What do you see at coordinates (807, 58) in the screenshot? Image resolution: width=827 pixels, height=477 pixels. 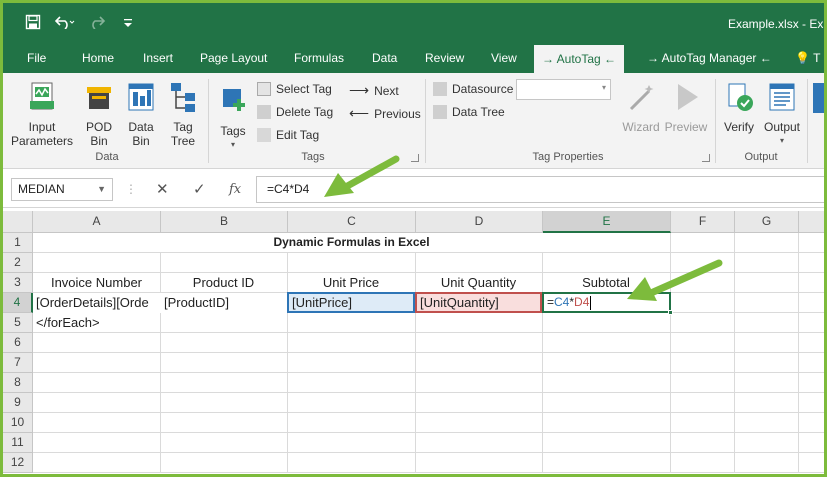 I see `tab-tell-me: 💡 T` at bounding box center [807, 58].